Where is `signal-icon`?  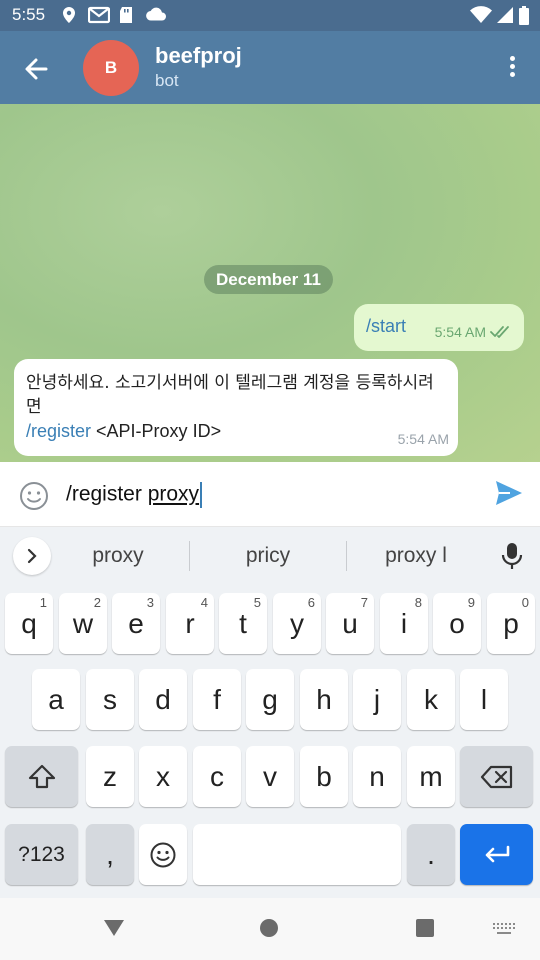 signal-icon is located at coordinates (505, 15).